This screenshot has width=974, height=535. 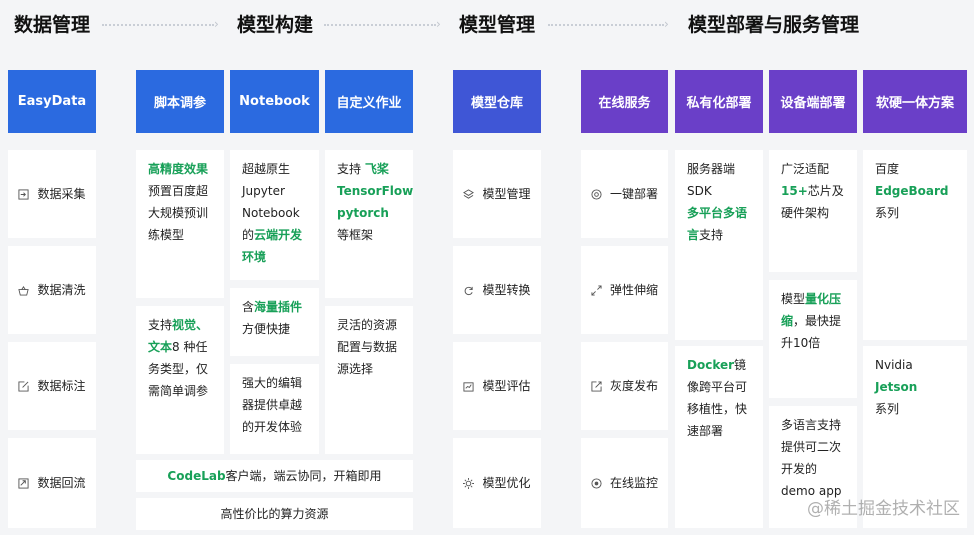 What do you see at coordinates (376, 169) in the screenshot?
I see `highlight-text: 飞桨` at bounding box center [376, 169].